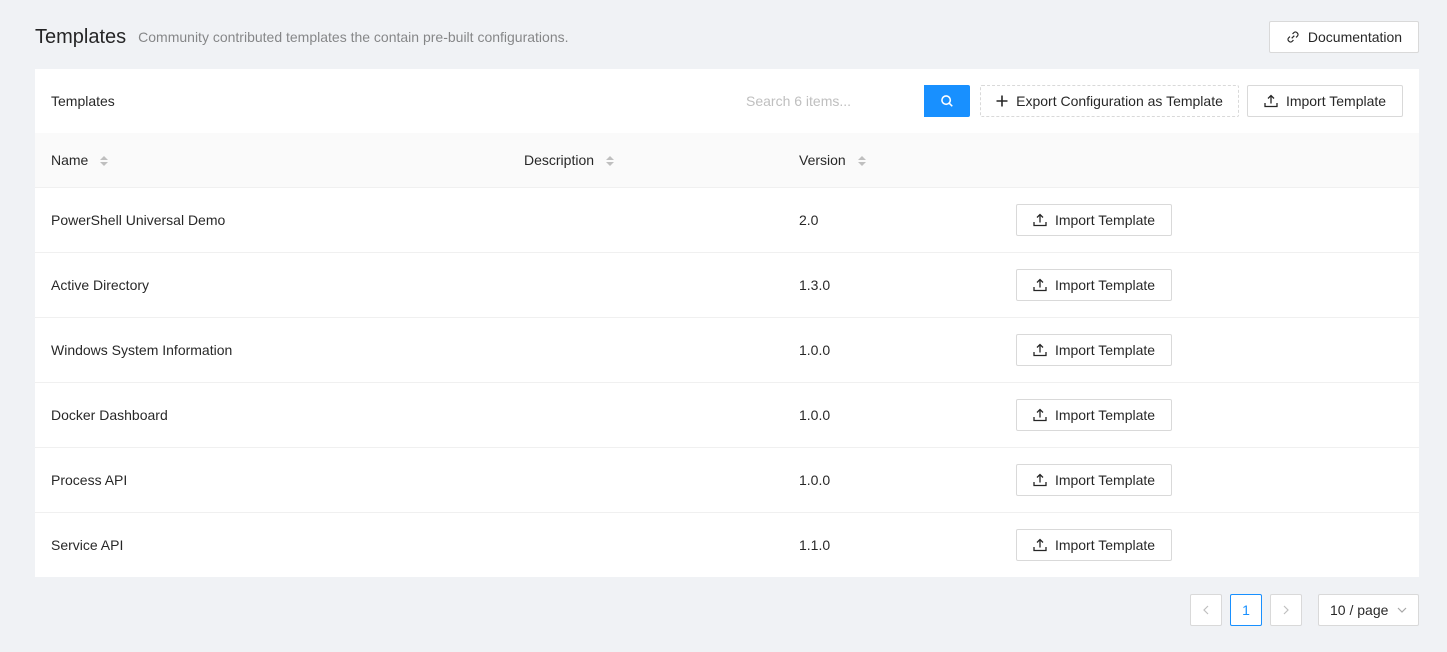 The height and width of the screenshot is (652, 1447). I want to click on cell-name: Active Directory, so click(271, 285).